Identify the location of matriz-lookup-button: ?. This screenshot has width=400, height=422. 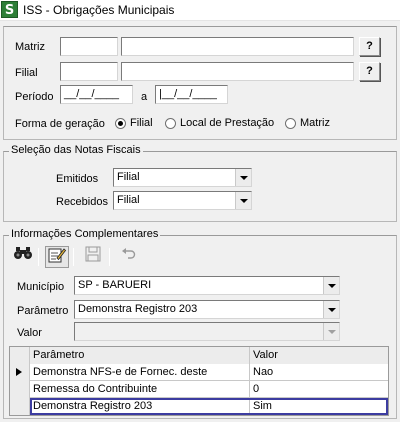
(369, 46).